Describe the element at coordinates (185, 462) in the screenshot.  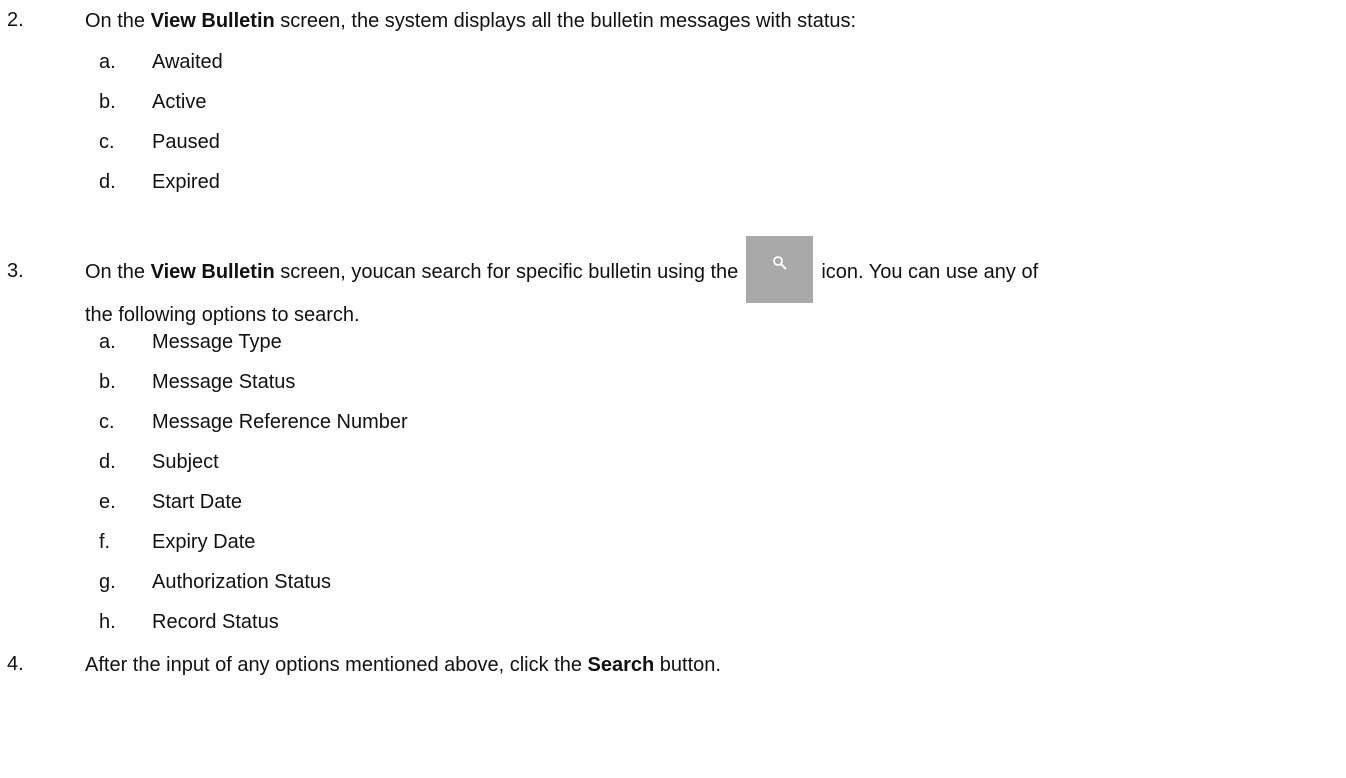
I see `search-option-subject: Subject` at that location.